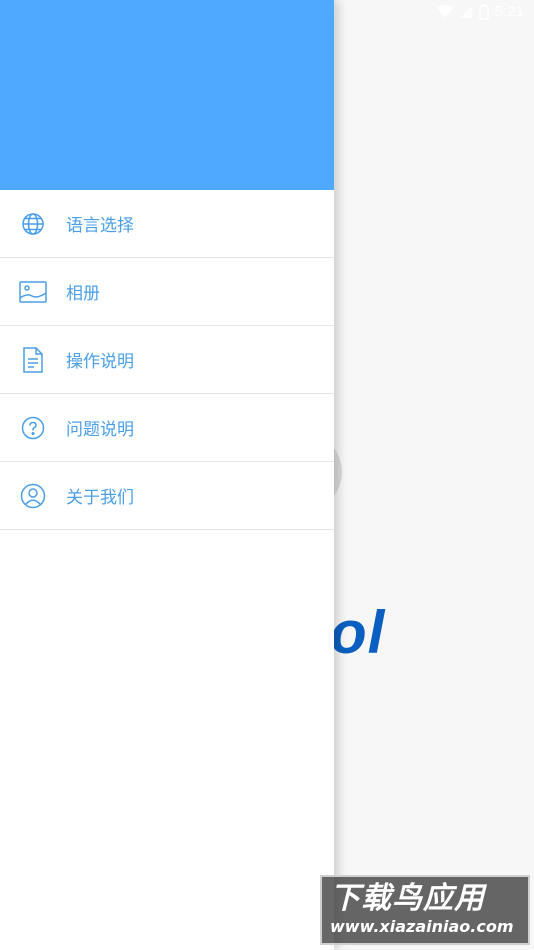  Describe the element at coordinates (509, 11) in the screenshot. I see `status-time: 5:21` at that location.